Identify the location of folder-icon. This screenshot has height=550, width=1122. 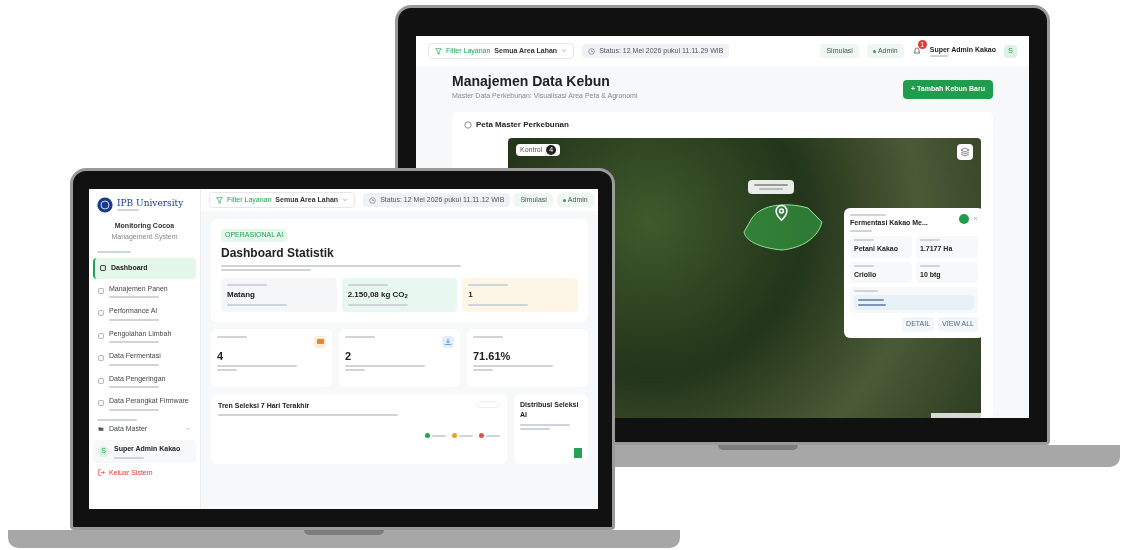
(101, 428).